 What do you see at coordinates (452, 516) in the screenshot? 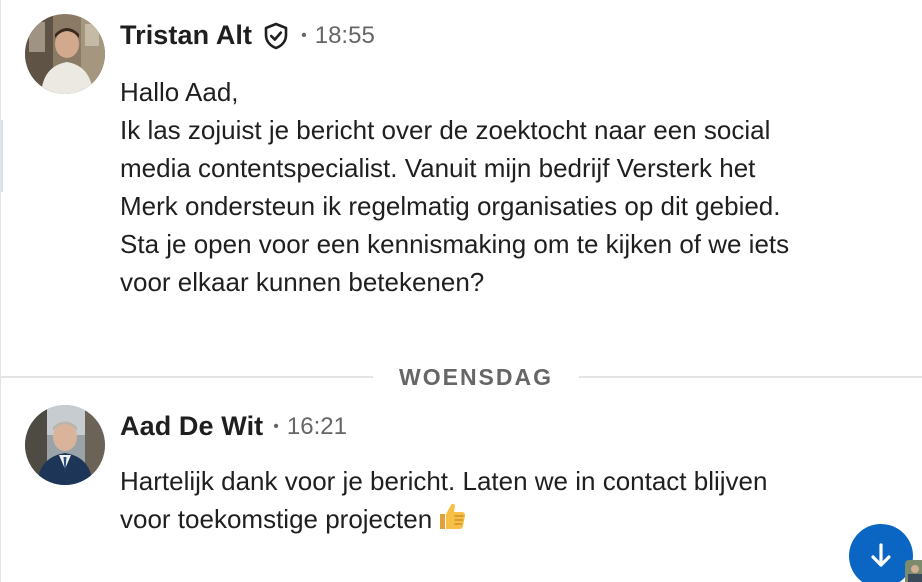
I see `thumbs-up-icon` at bounding box center [452, 516].